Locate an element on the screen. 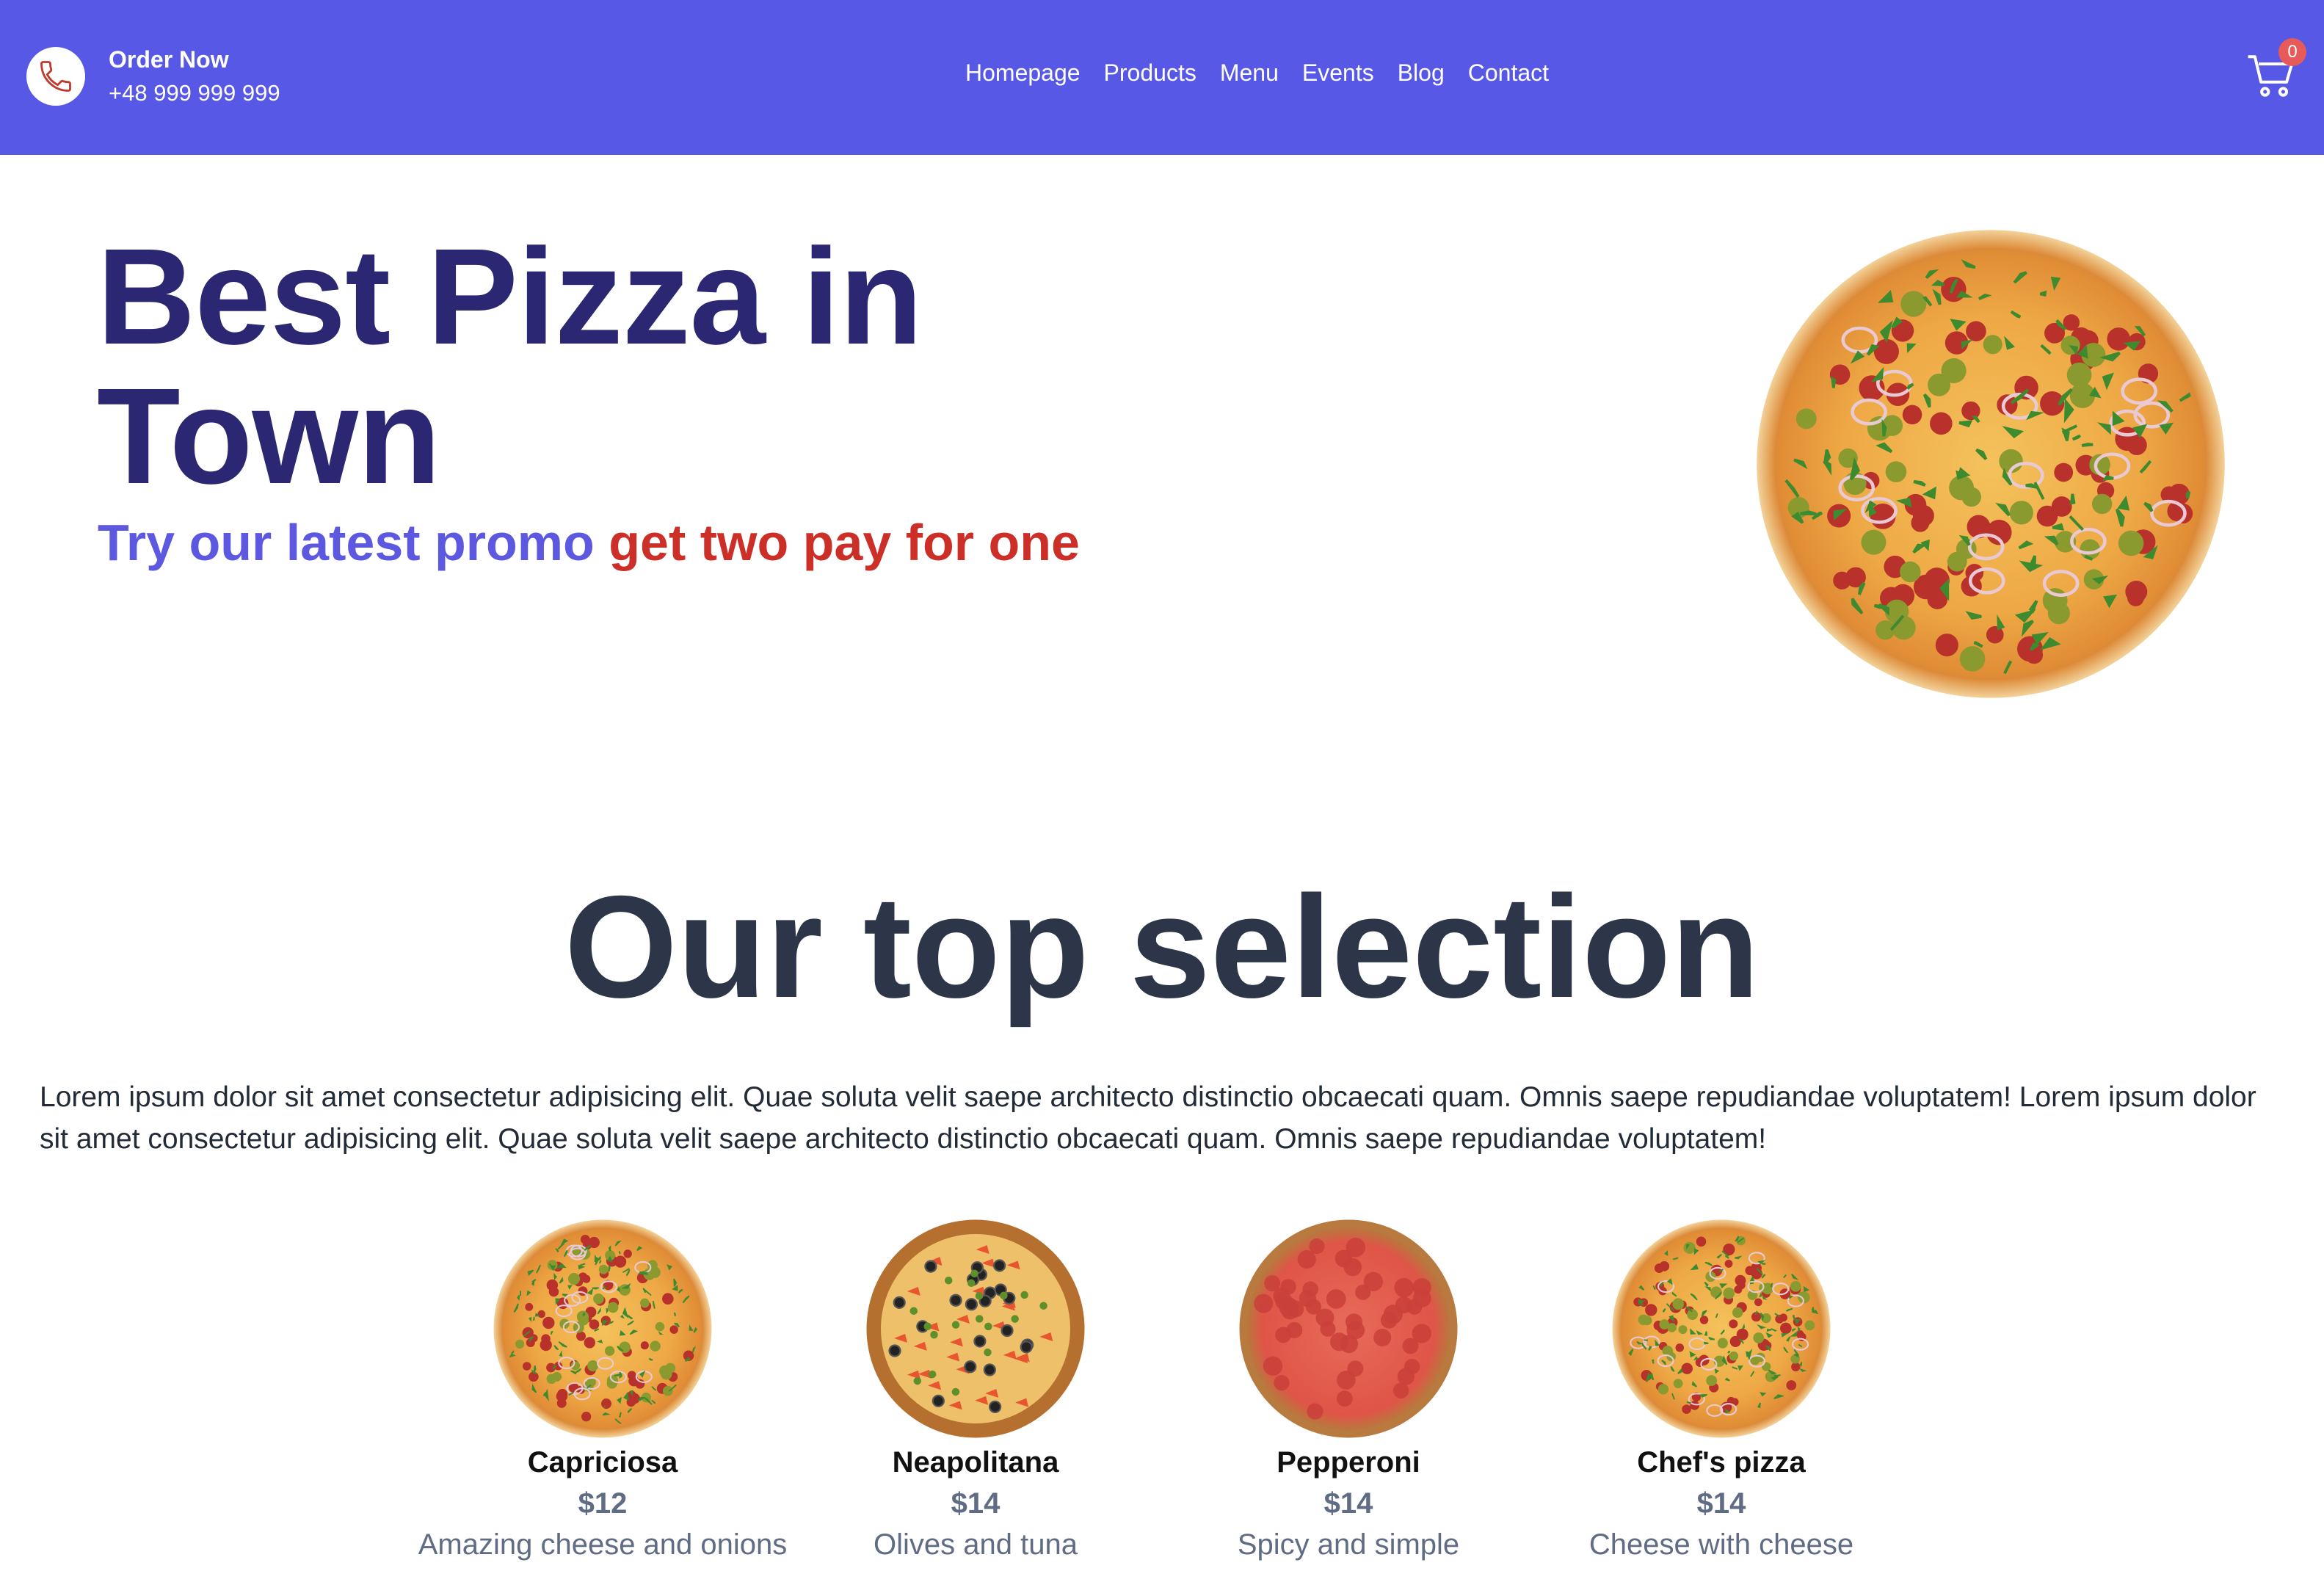  promo-highlight: get two pay for one is located at coordinates (844, 542).